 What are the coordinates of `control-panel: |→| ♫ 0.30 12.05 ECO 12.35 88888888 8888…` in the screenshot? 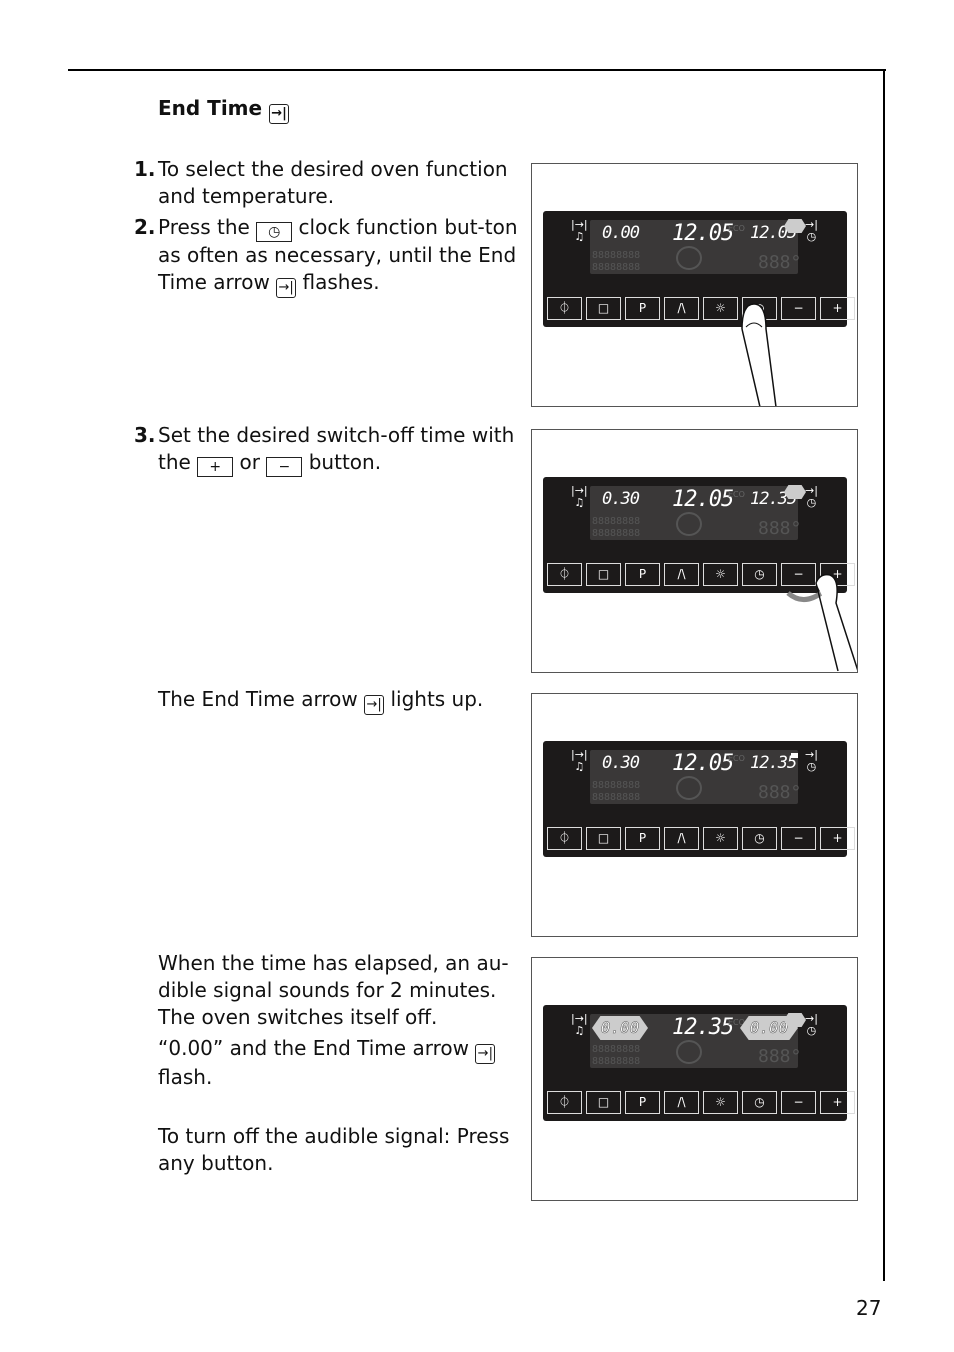 It's located at (699, 799).